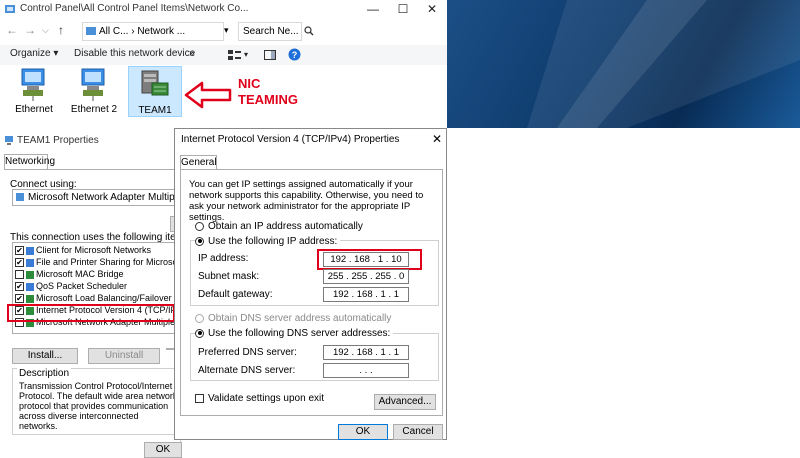 Image resolution: width=800 pixels, height=458 pixels. I want to click on close-button: ✕, so click(432, 9).